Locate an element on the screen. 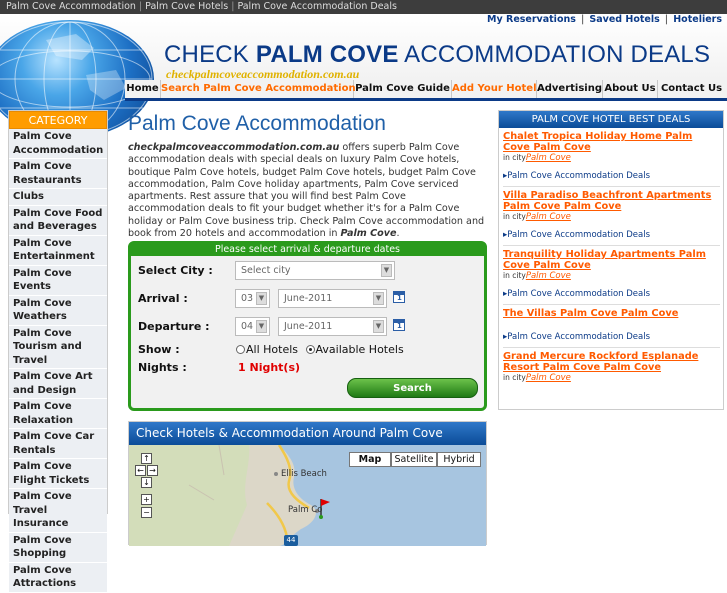 The height and width of the screenshot is (593, 727). available-hotels-radio is located at coordinates (310, 349).